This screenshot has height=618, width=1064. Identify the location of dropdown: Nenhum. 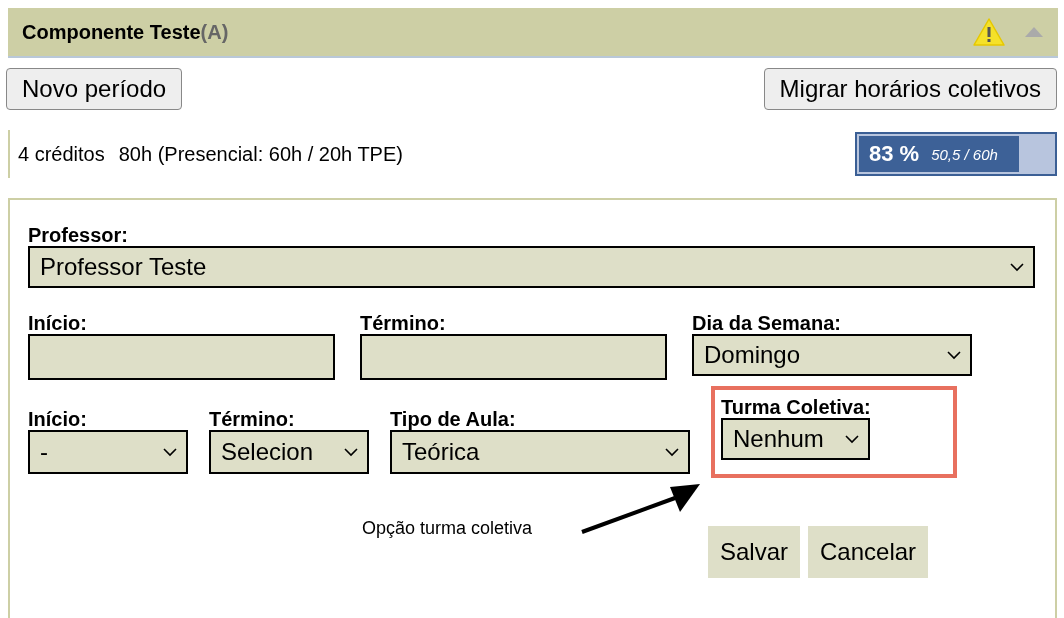
(795, 439).